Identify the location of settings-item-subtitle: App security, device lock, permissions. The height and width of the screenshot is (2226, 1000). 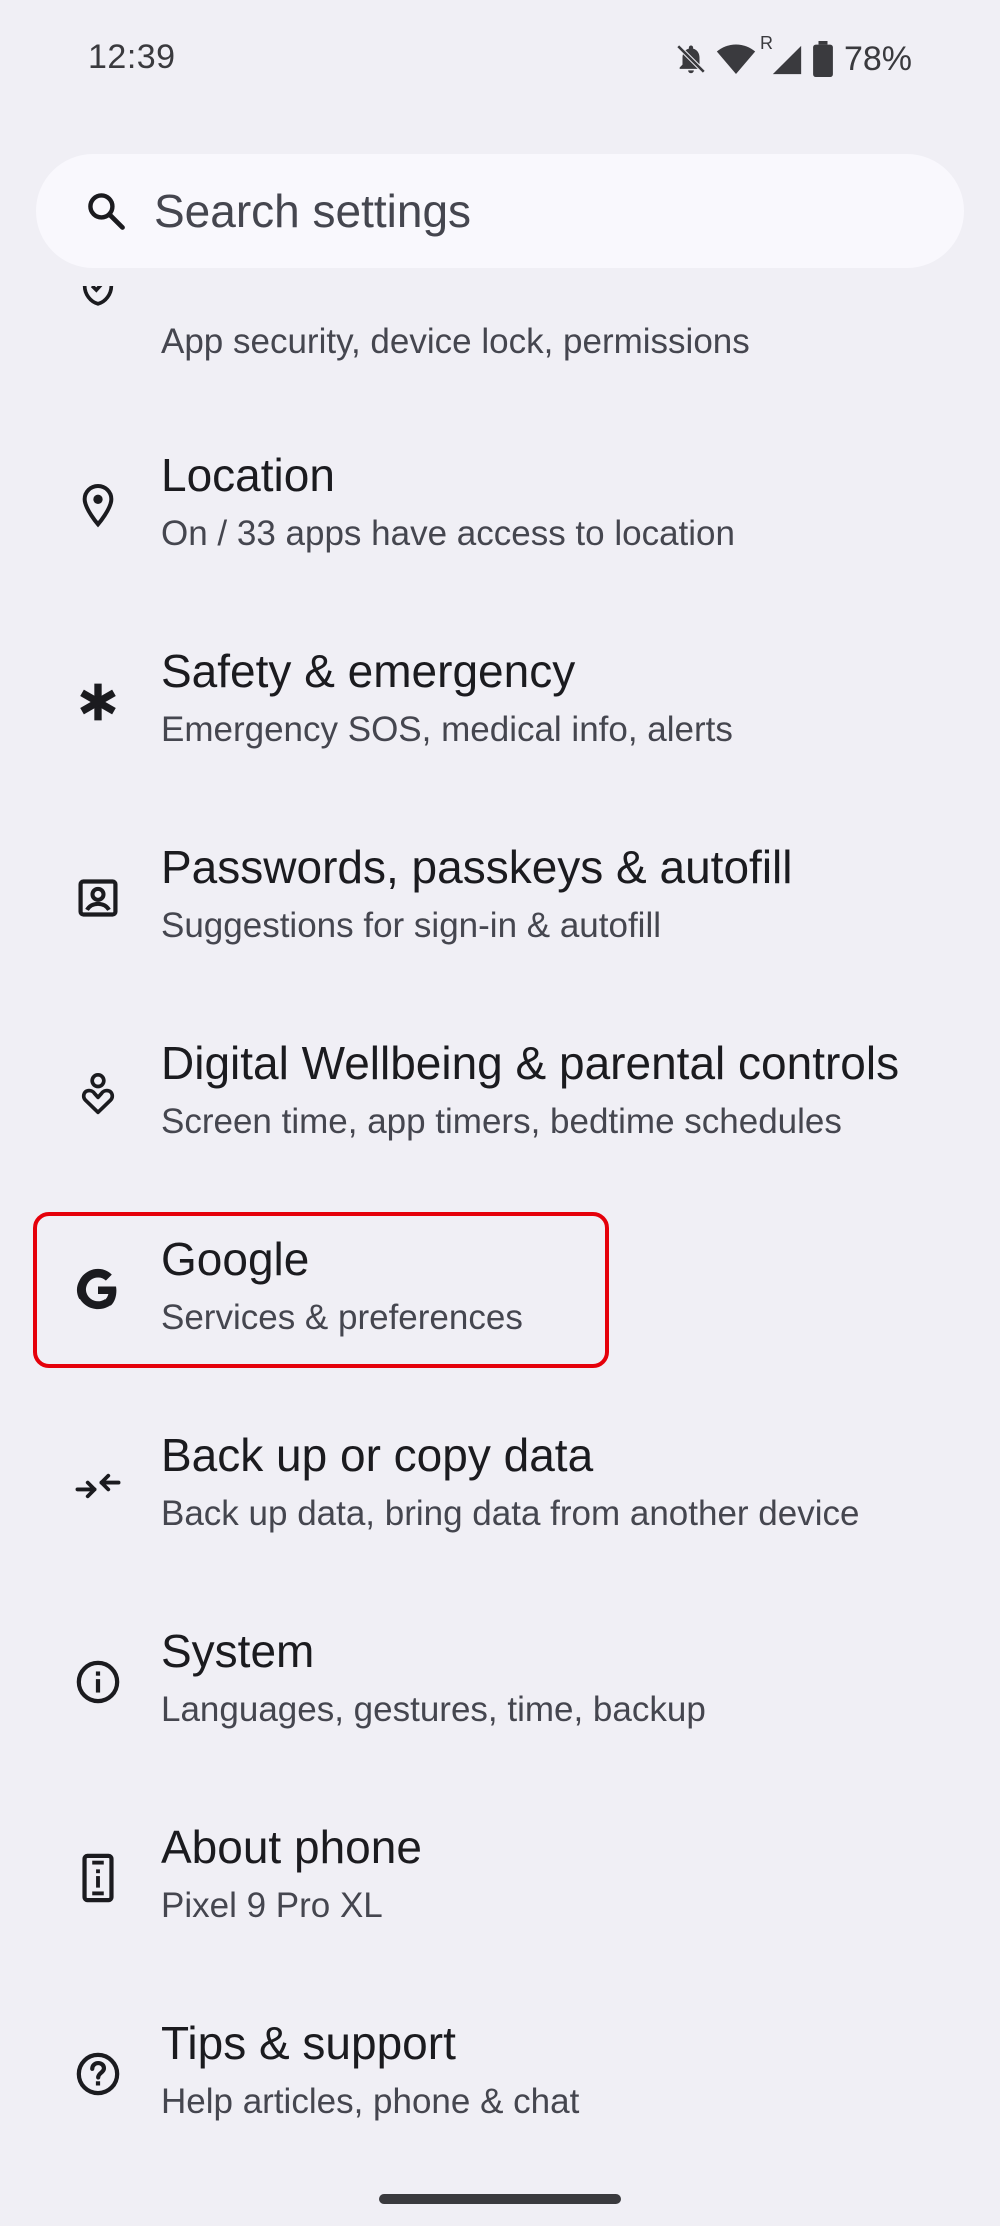
(455, 341).